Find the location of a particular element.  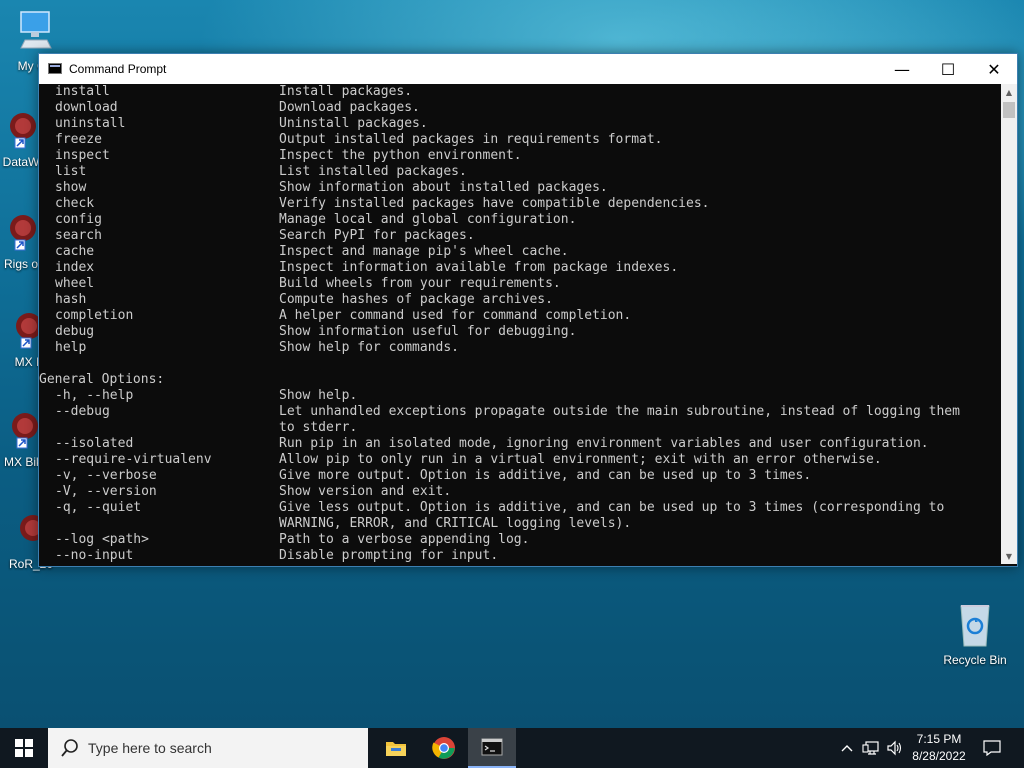

chevron-up-icon is located at coordinates (847, 748).